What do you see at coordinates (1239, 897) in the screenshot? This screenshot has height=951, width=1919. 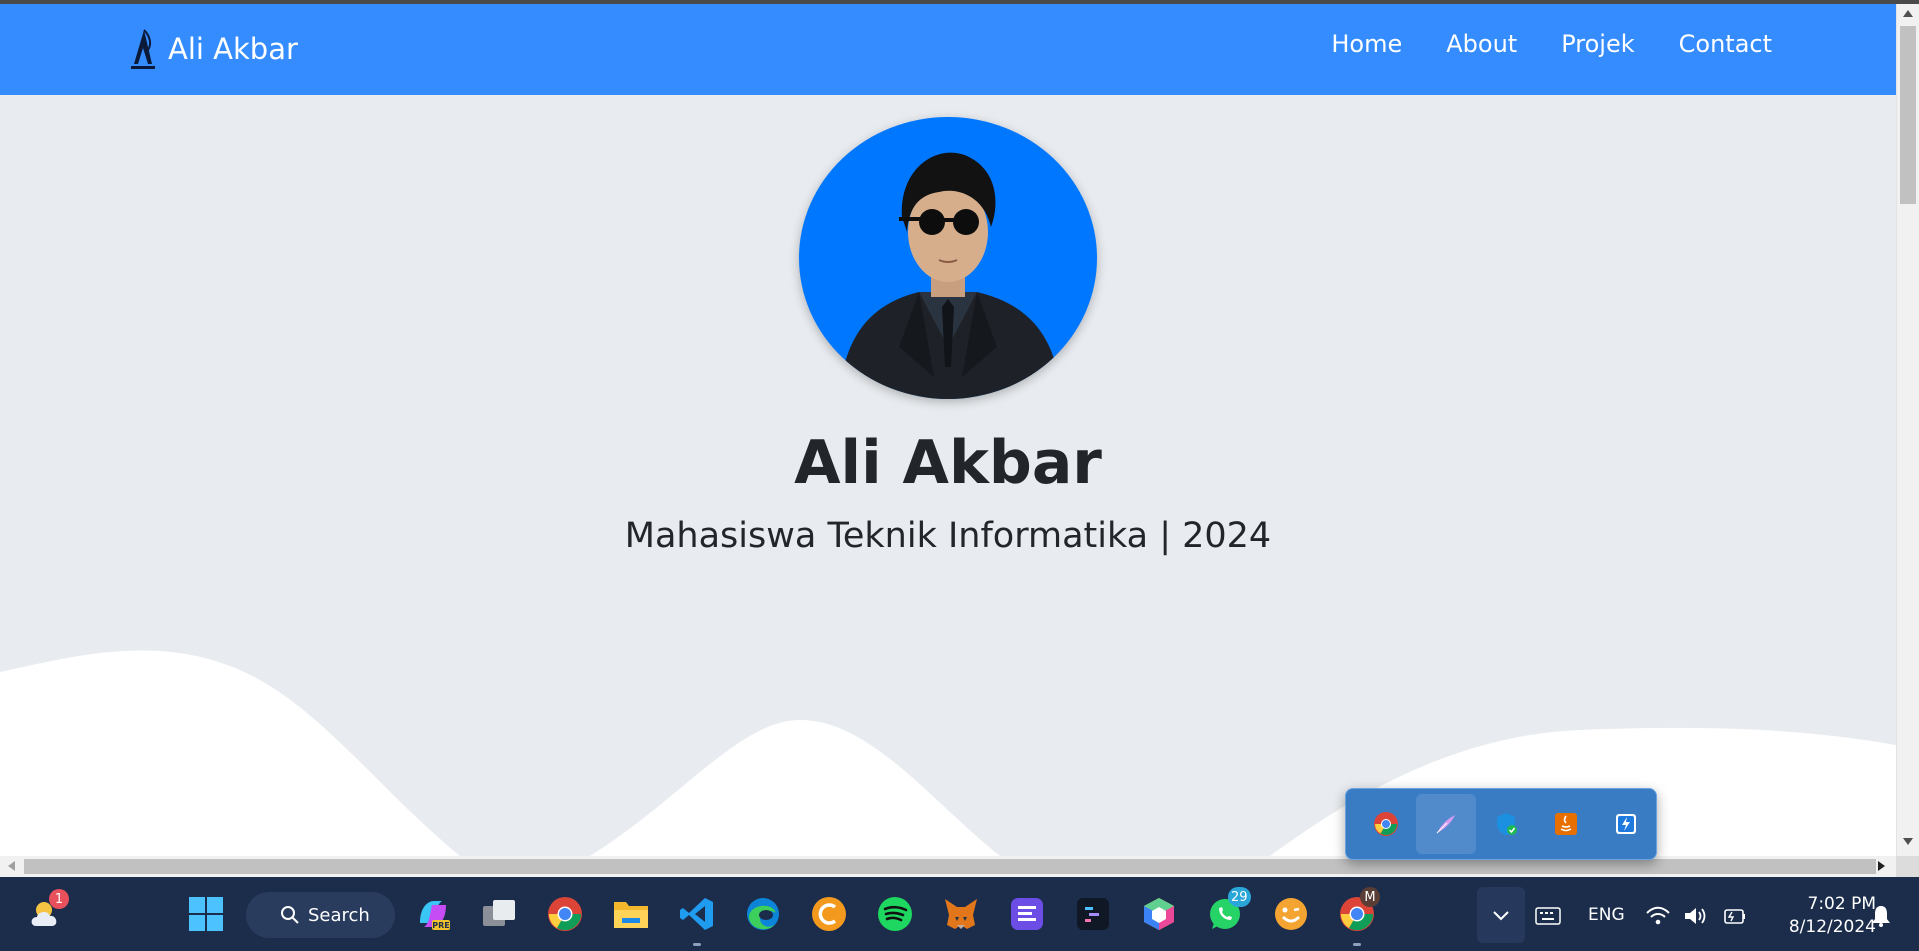 I see `whatsapp-badge: 29` at bounding box center [1239, 897].